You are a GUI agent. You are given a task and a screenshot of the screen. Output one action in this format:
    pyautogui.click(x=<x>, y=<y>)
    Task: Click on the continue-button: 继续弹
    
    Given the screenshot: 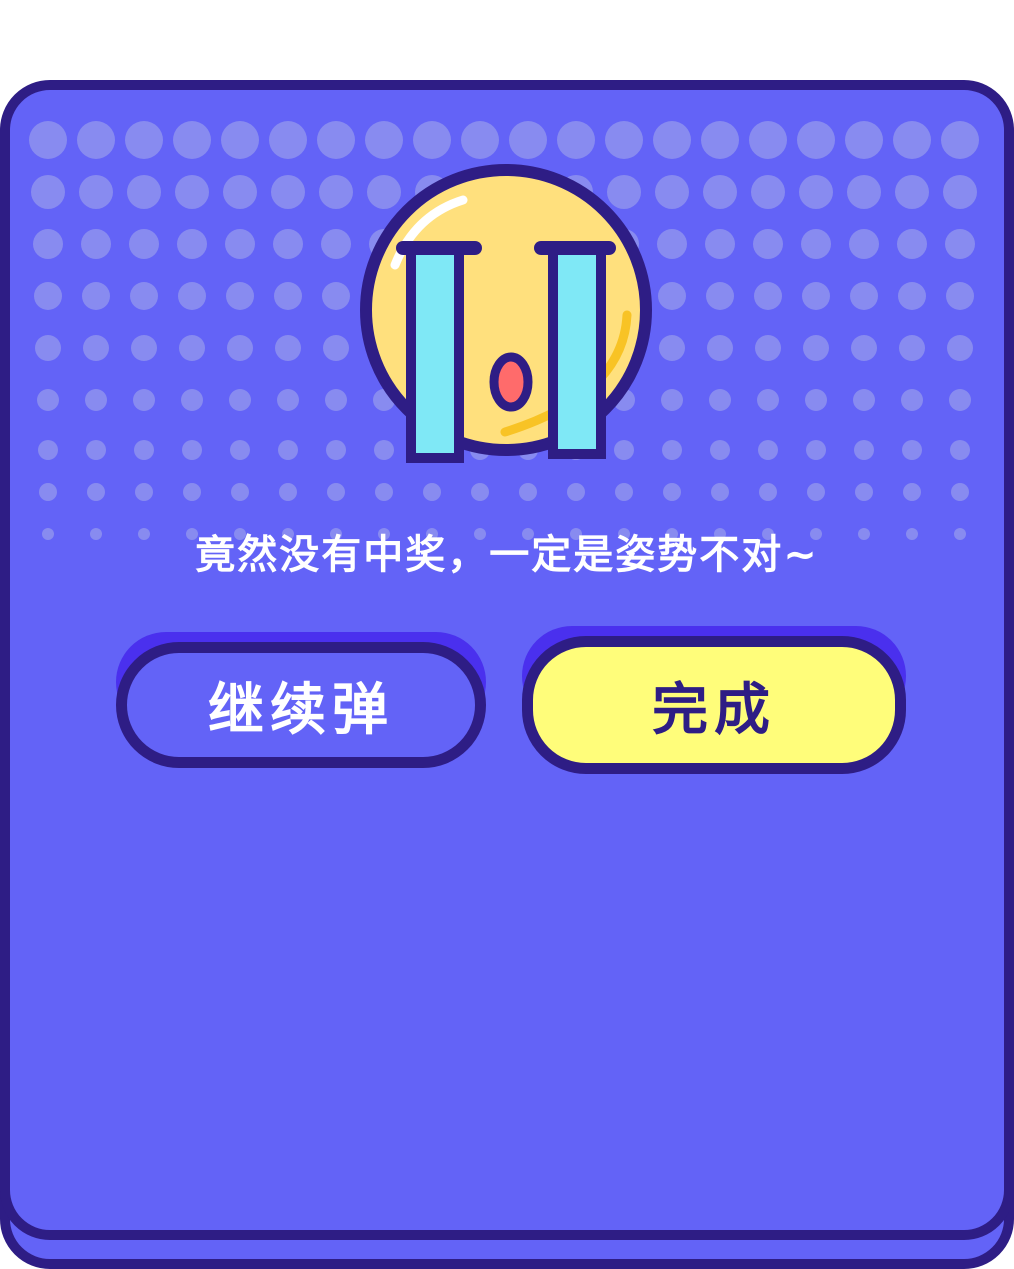 What is the action you would take?
    pyautogui.click(x=301, y=705)
    